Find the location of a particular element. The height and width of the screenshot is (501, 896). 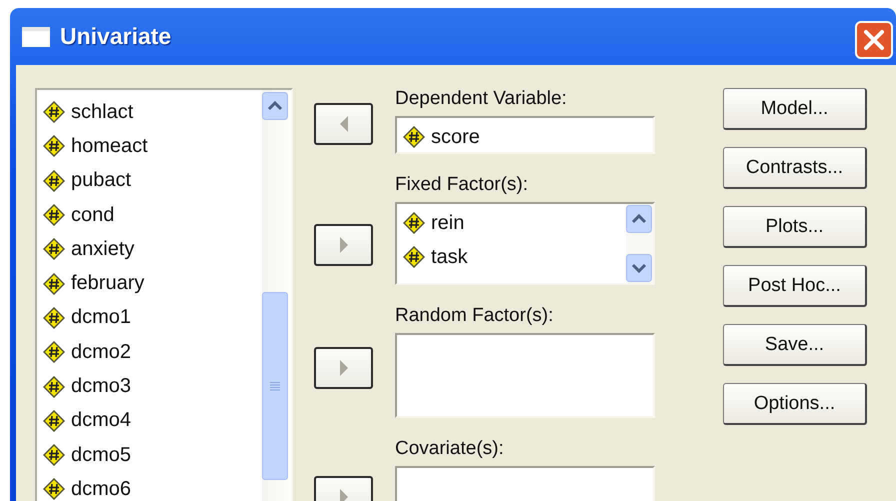

scroll-down-button is located at coordinates (639, 268).